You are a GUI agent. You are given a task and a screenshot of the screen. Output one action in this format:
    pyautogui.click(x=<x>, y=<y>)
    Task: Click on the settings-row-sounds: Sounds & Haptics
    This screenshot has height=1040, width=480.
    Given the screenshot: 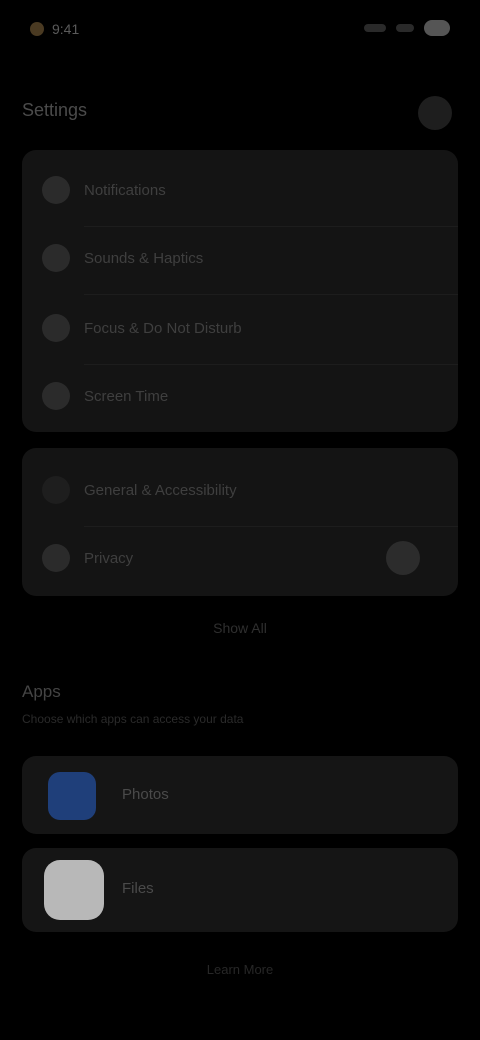 What is the action you would take?
    pyautogui.click(x=240, y=258)
    